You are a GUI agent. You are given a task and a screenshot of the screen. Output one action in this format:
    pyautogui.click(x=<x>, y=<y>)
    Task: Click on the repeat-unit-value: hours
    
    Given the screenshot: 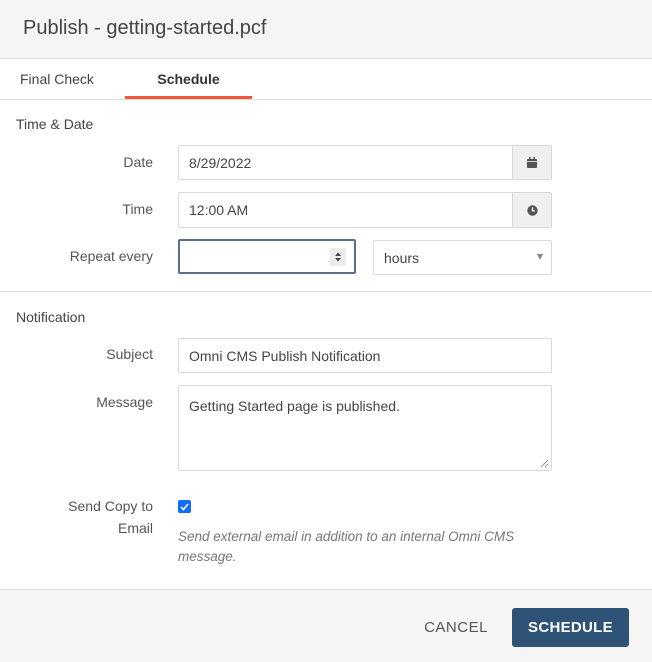 What is the action you would take?
    pyautogui.click(x=402, y=257)
    